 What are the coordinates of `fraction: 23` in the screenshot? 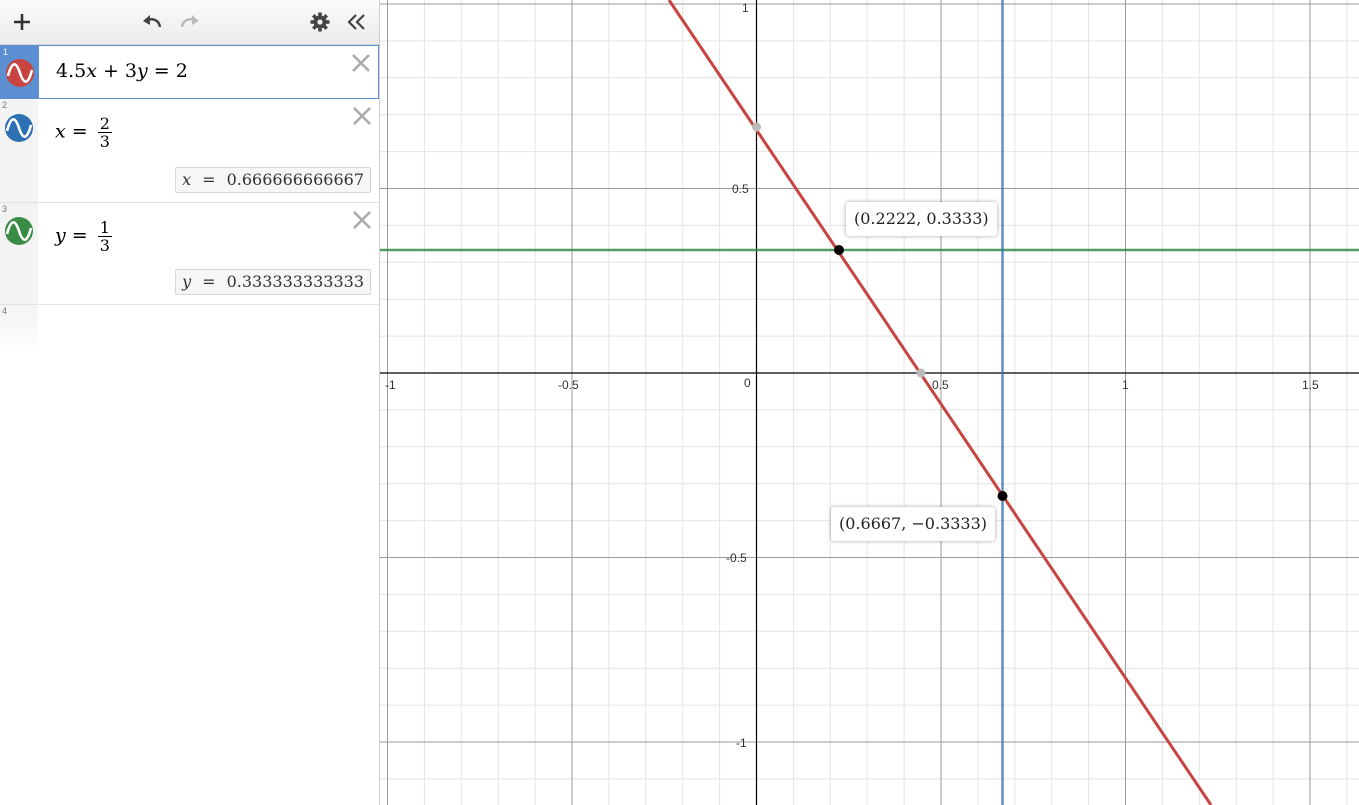 It's located at (104, 132).